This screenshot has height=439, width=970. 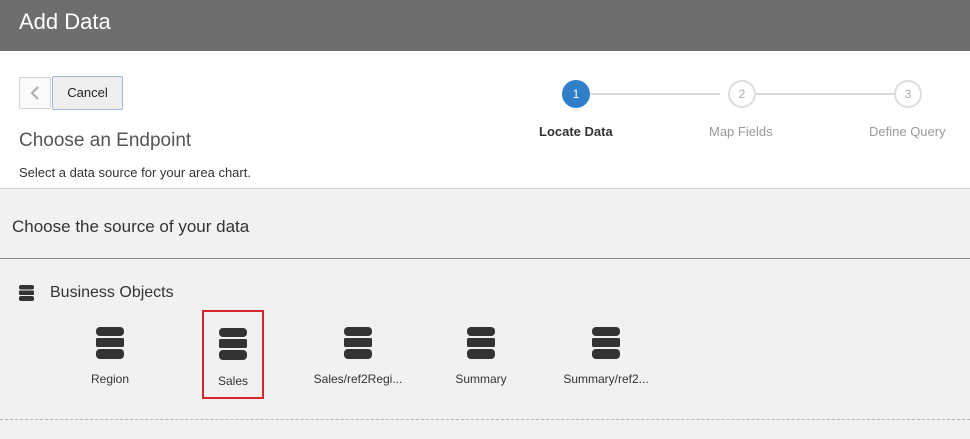 What do you see at coordinates (742, 94) in the screenshot?
I see `step-2-circle: 2` at bounding box center [742, 94].